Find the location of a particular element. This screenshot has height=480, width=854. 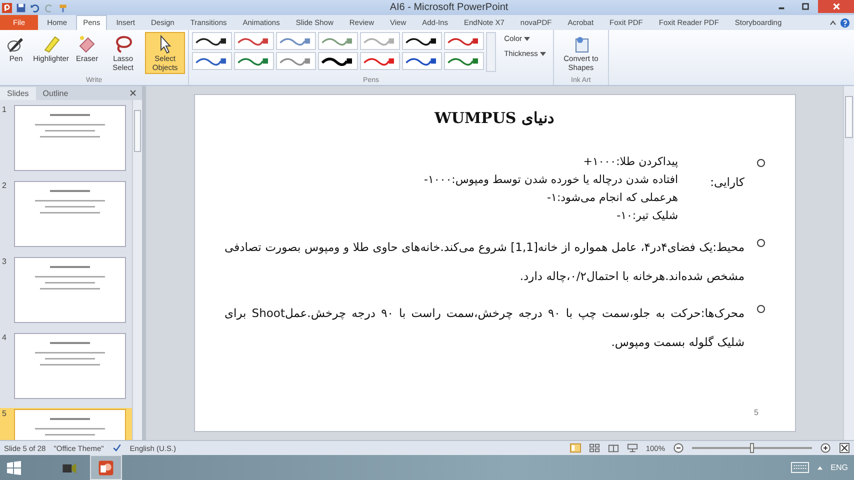

gallery-scrollbar is located at coordinates (491, 52).